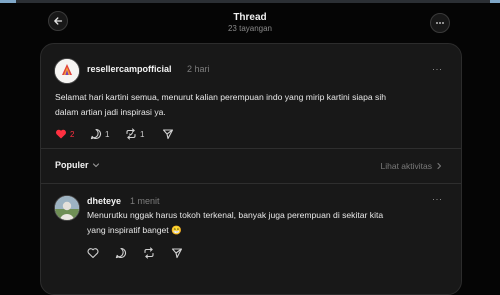 The image size is (500, 295). Describe the element at coordinates (110, 112) in the screenshot. I see `post-text-line2: dalam artian jadi inspirasi ya.` at that location.